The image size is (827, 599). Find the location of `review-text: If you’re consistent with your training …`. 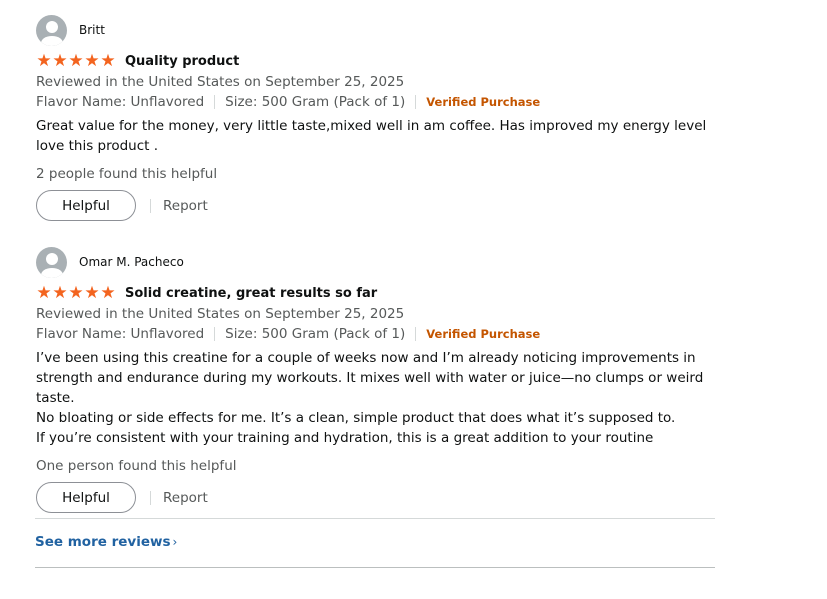

review-text: If you’re consistent with your training … is located at coordinates (345, 438).